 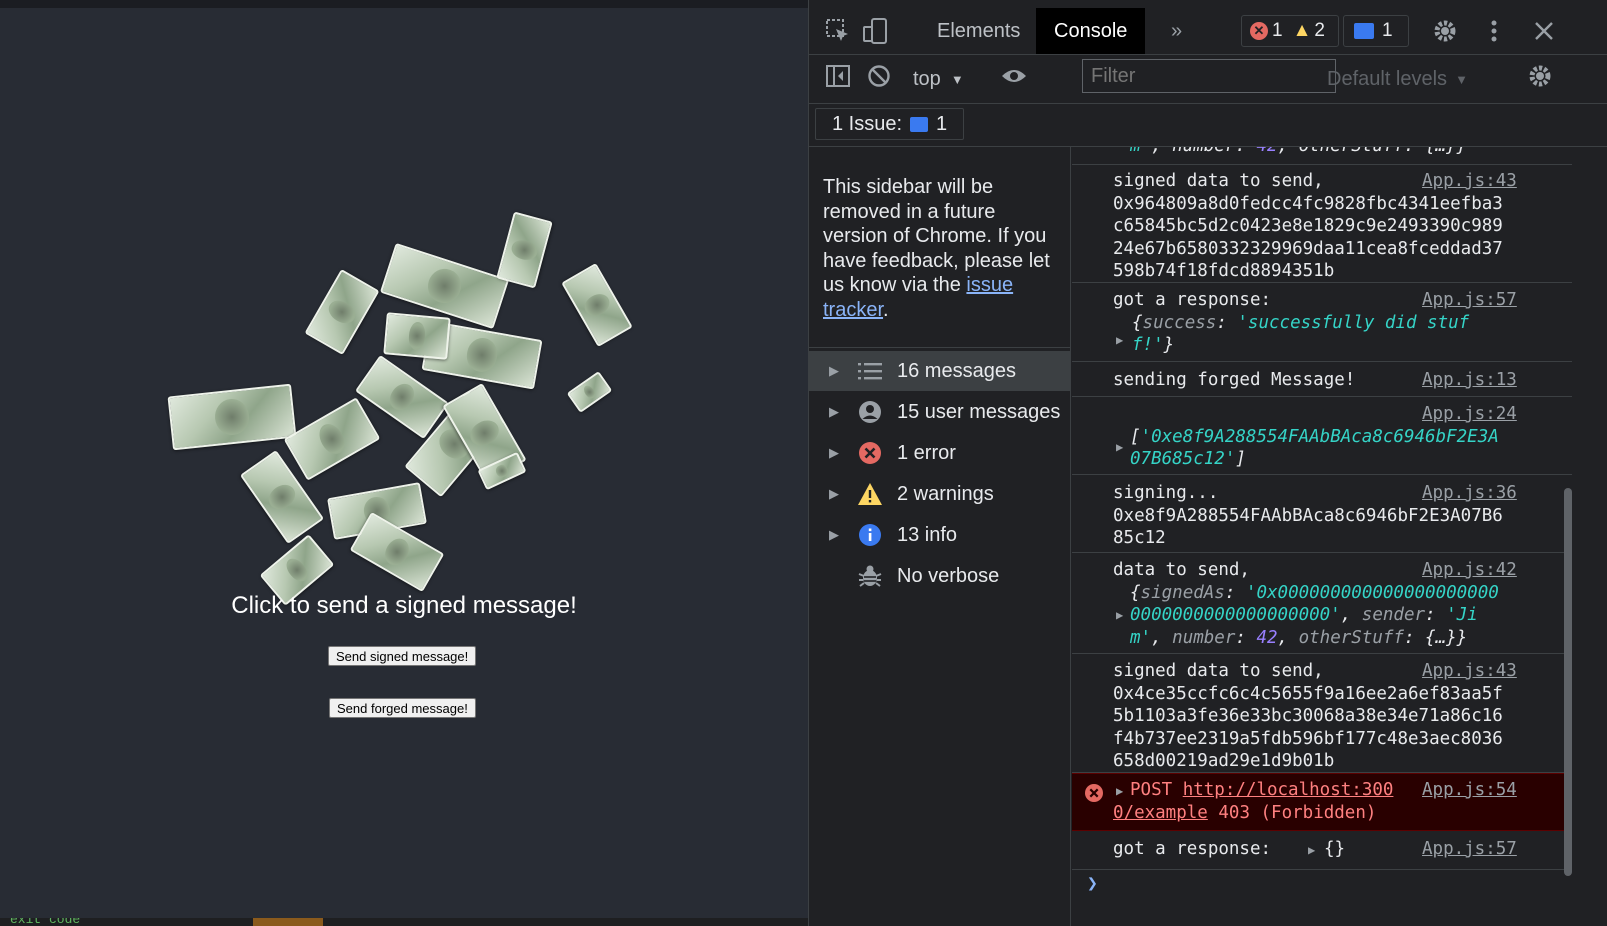 What do you see at coordinates (1568, 682) in the screenshot?
I see `console-scrollbar` at bounding box center [1568, 682].